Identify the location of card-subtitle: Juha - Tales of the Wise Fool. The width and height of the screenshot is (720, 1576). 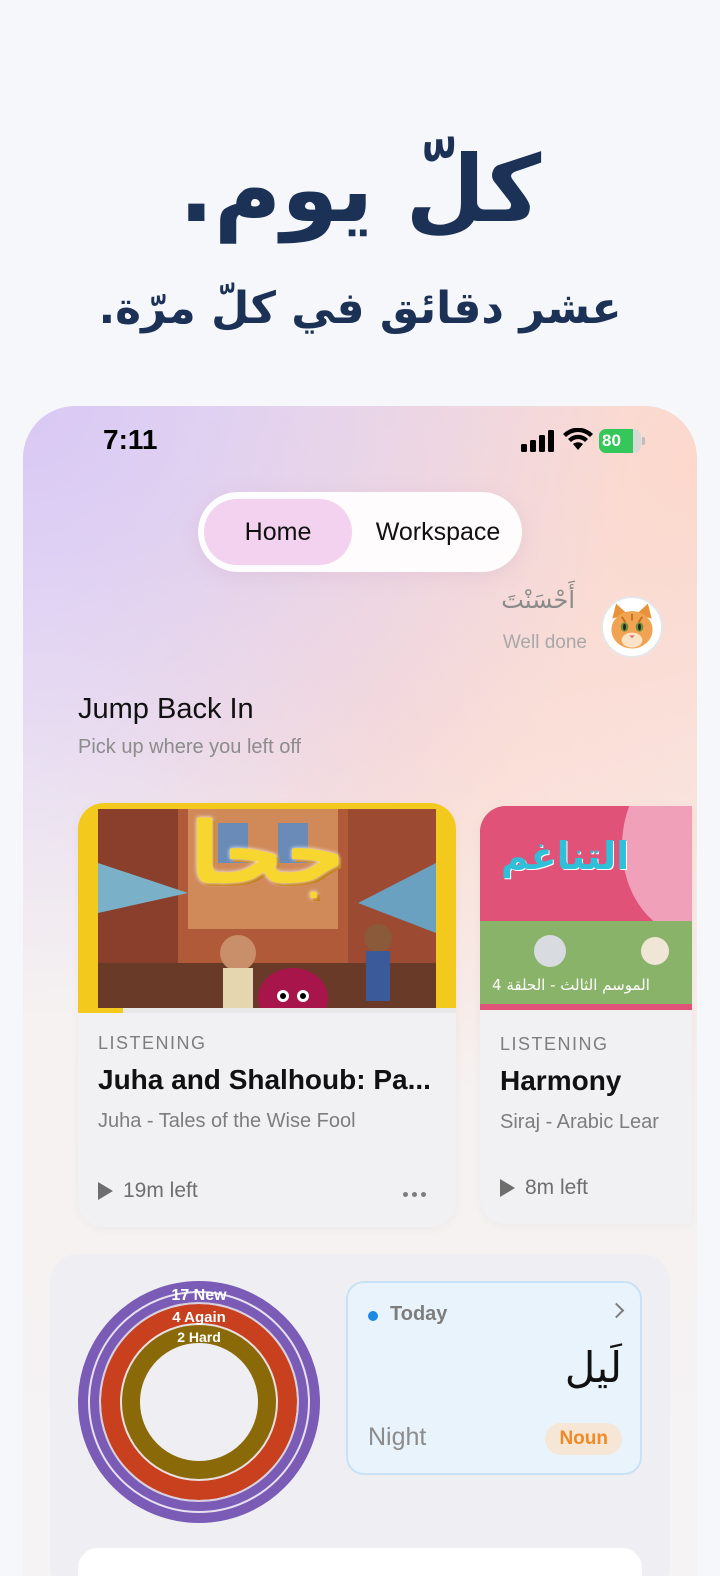
(227, 1121).